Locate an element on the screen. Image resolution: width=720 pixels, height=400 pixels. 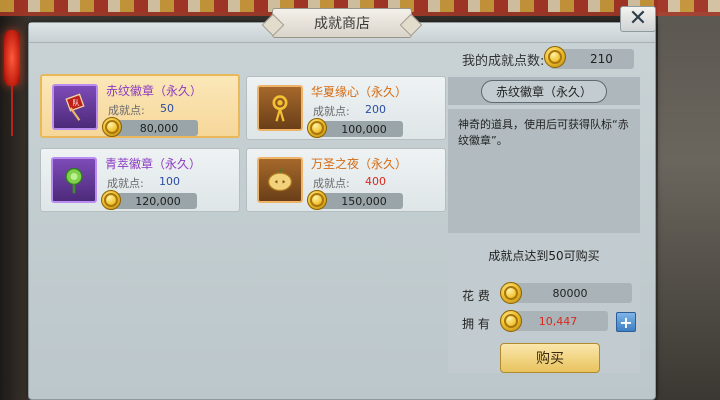
detail-title-bar: 赤纹徽章（永久） is located at coordinates (544, 91).